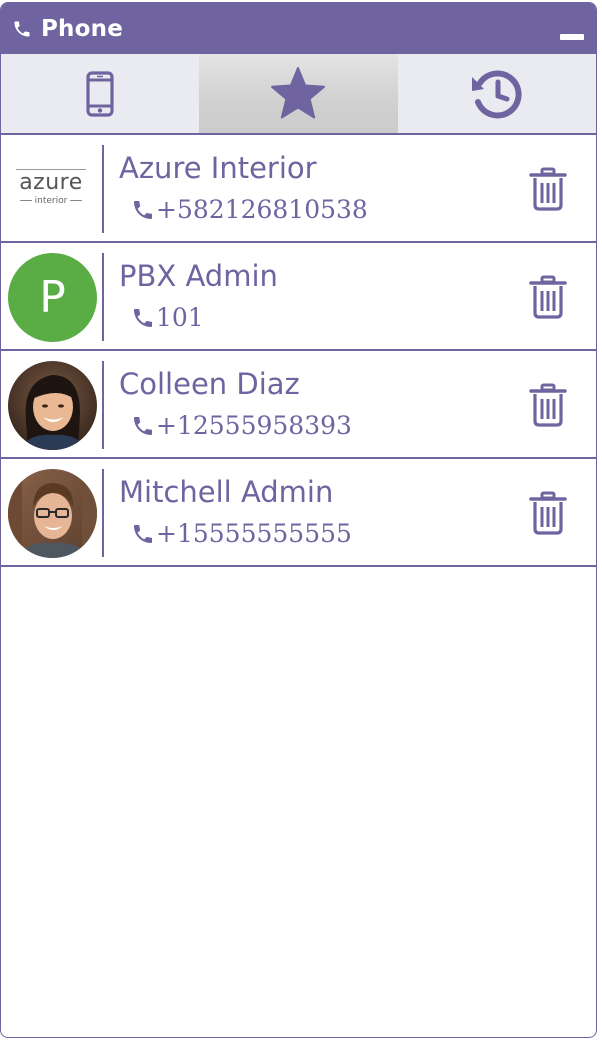 Image resolution: width=602 pixels, height=1042 pixels. Describe the element at coordinates (51, 182) in the screenshot. I see `logo-text: azure` at that location.